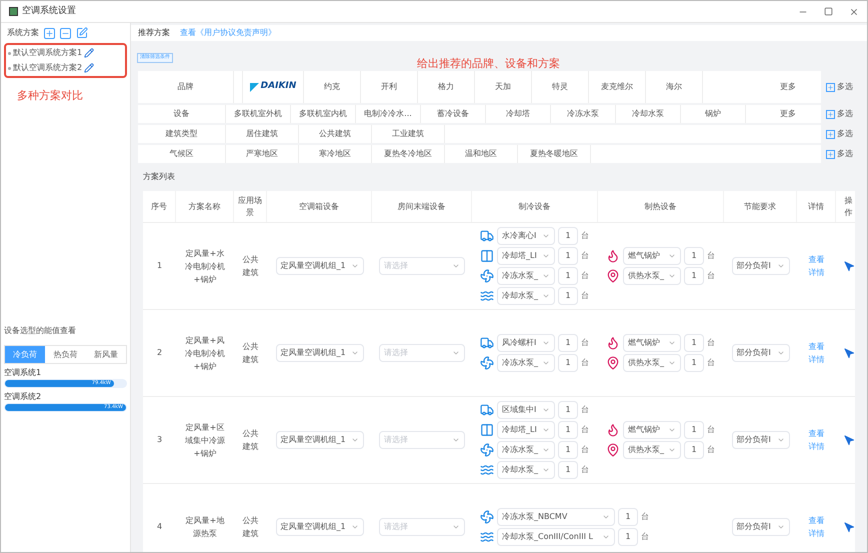  What do you see at coordinates (258, 114) in the screenshot?
I see `filter-option: 多联机室外机` at bounding box center [258, 114].